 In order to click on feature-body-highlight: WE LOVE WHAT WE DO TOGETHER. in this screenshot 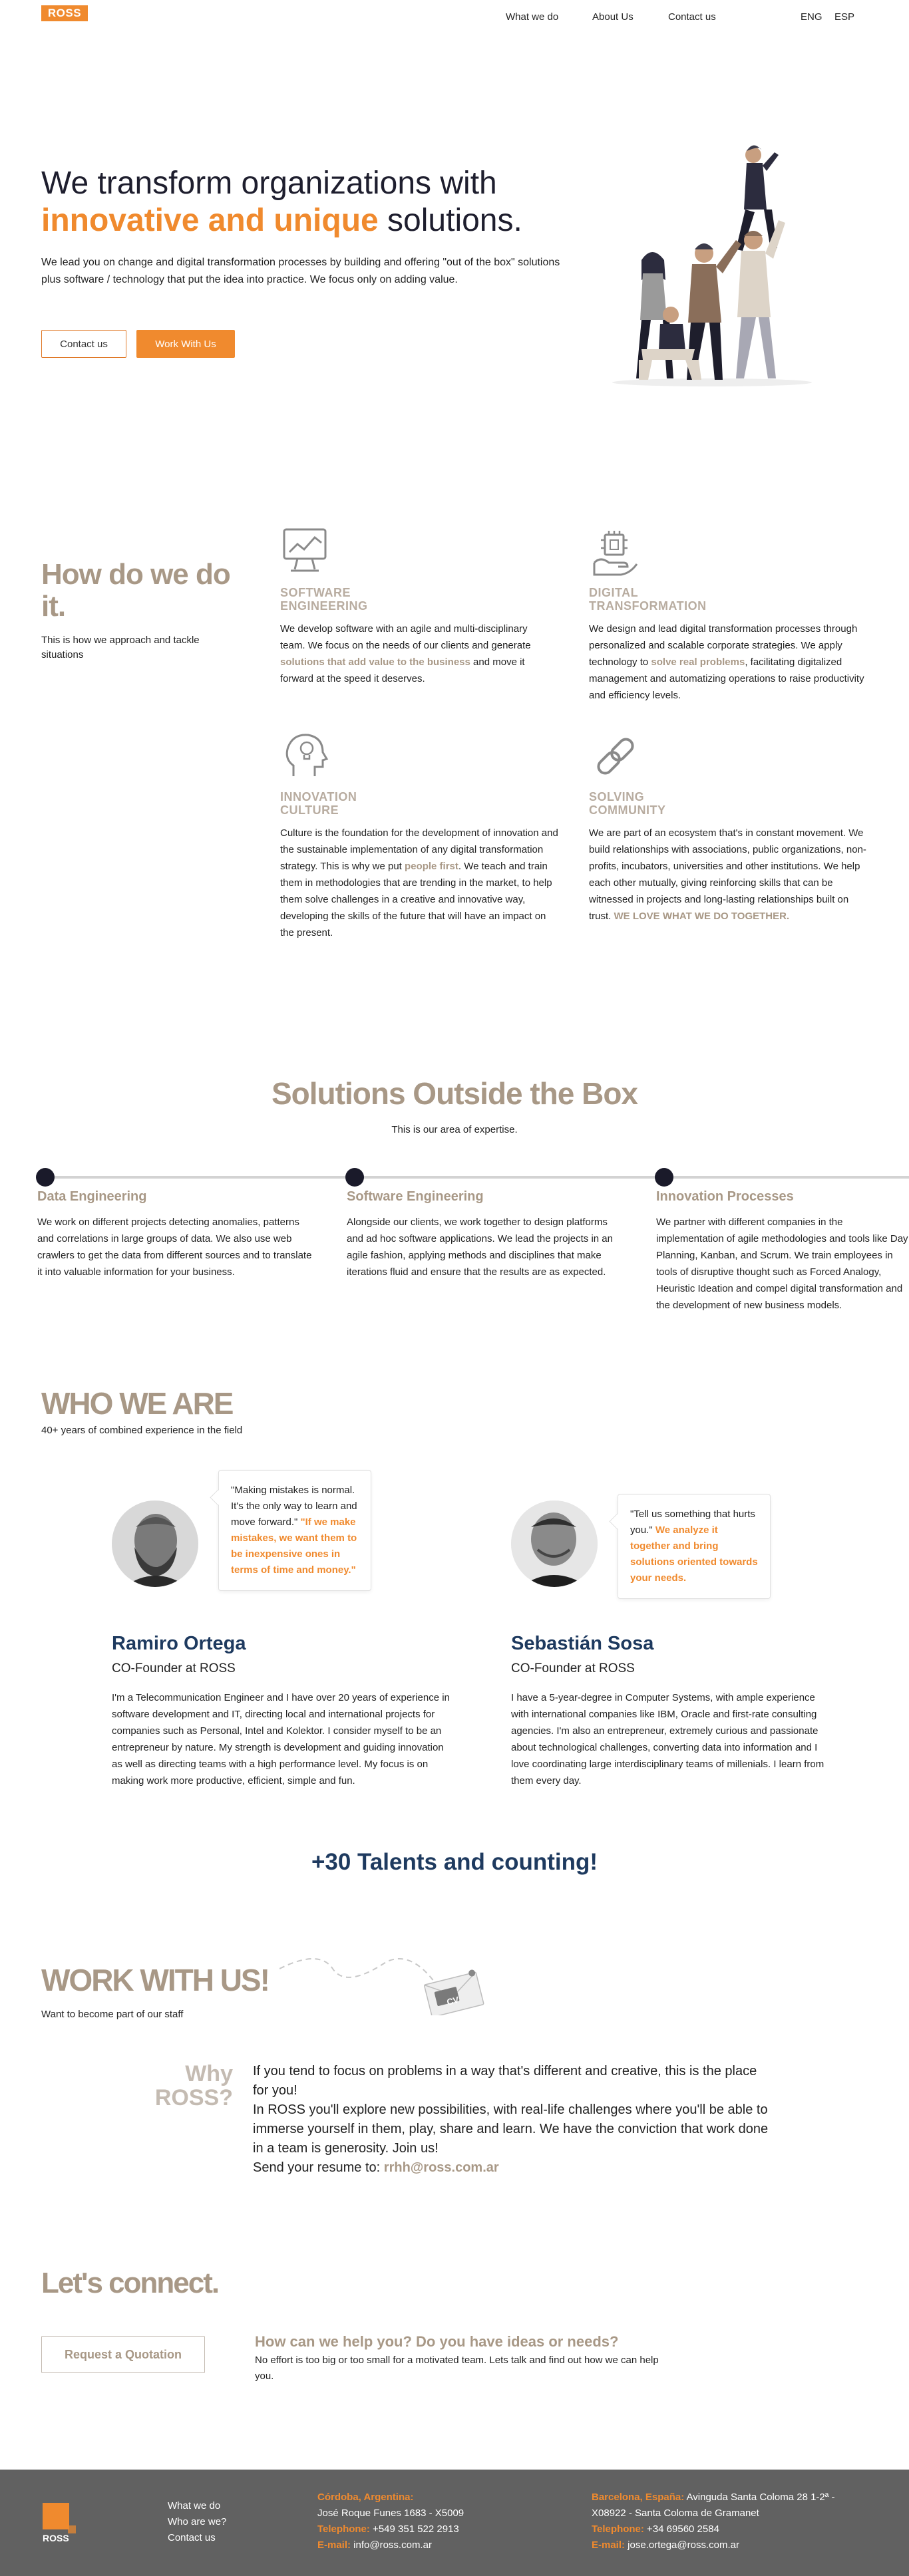, I will do `click(702, 917)`.